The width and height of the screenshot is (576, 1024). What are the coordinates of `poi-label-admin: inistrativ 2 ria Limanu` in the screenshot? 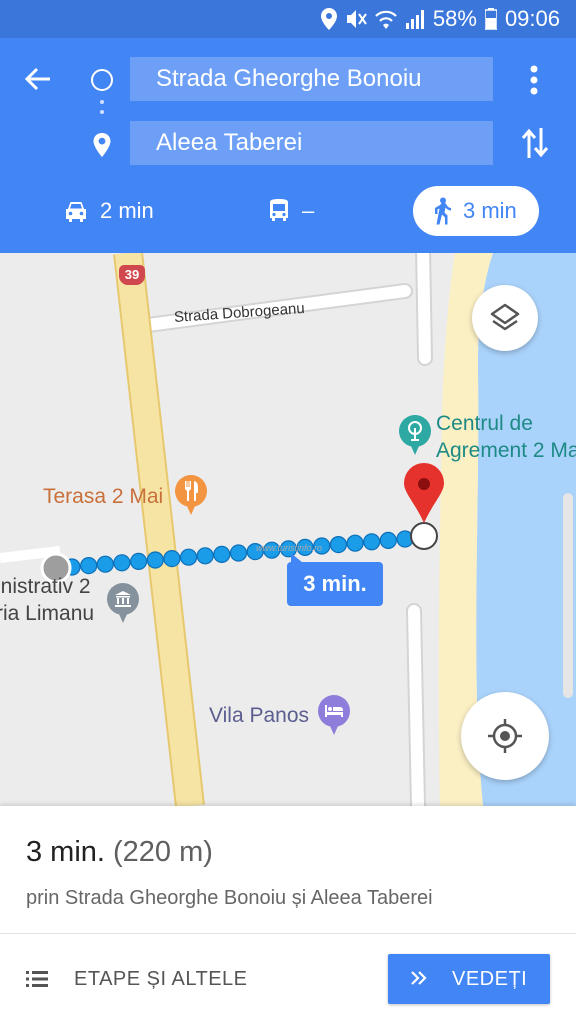 It's located at (58, 600).